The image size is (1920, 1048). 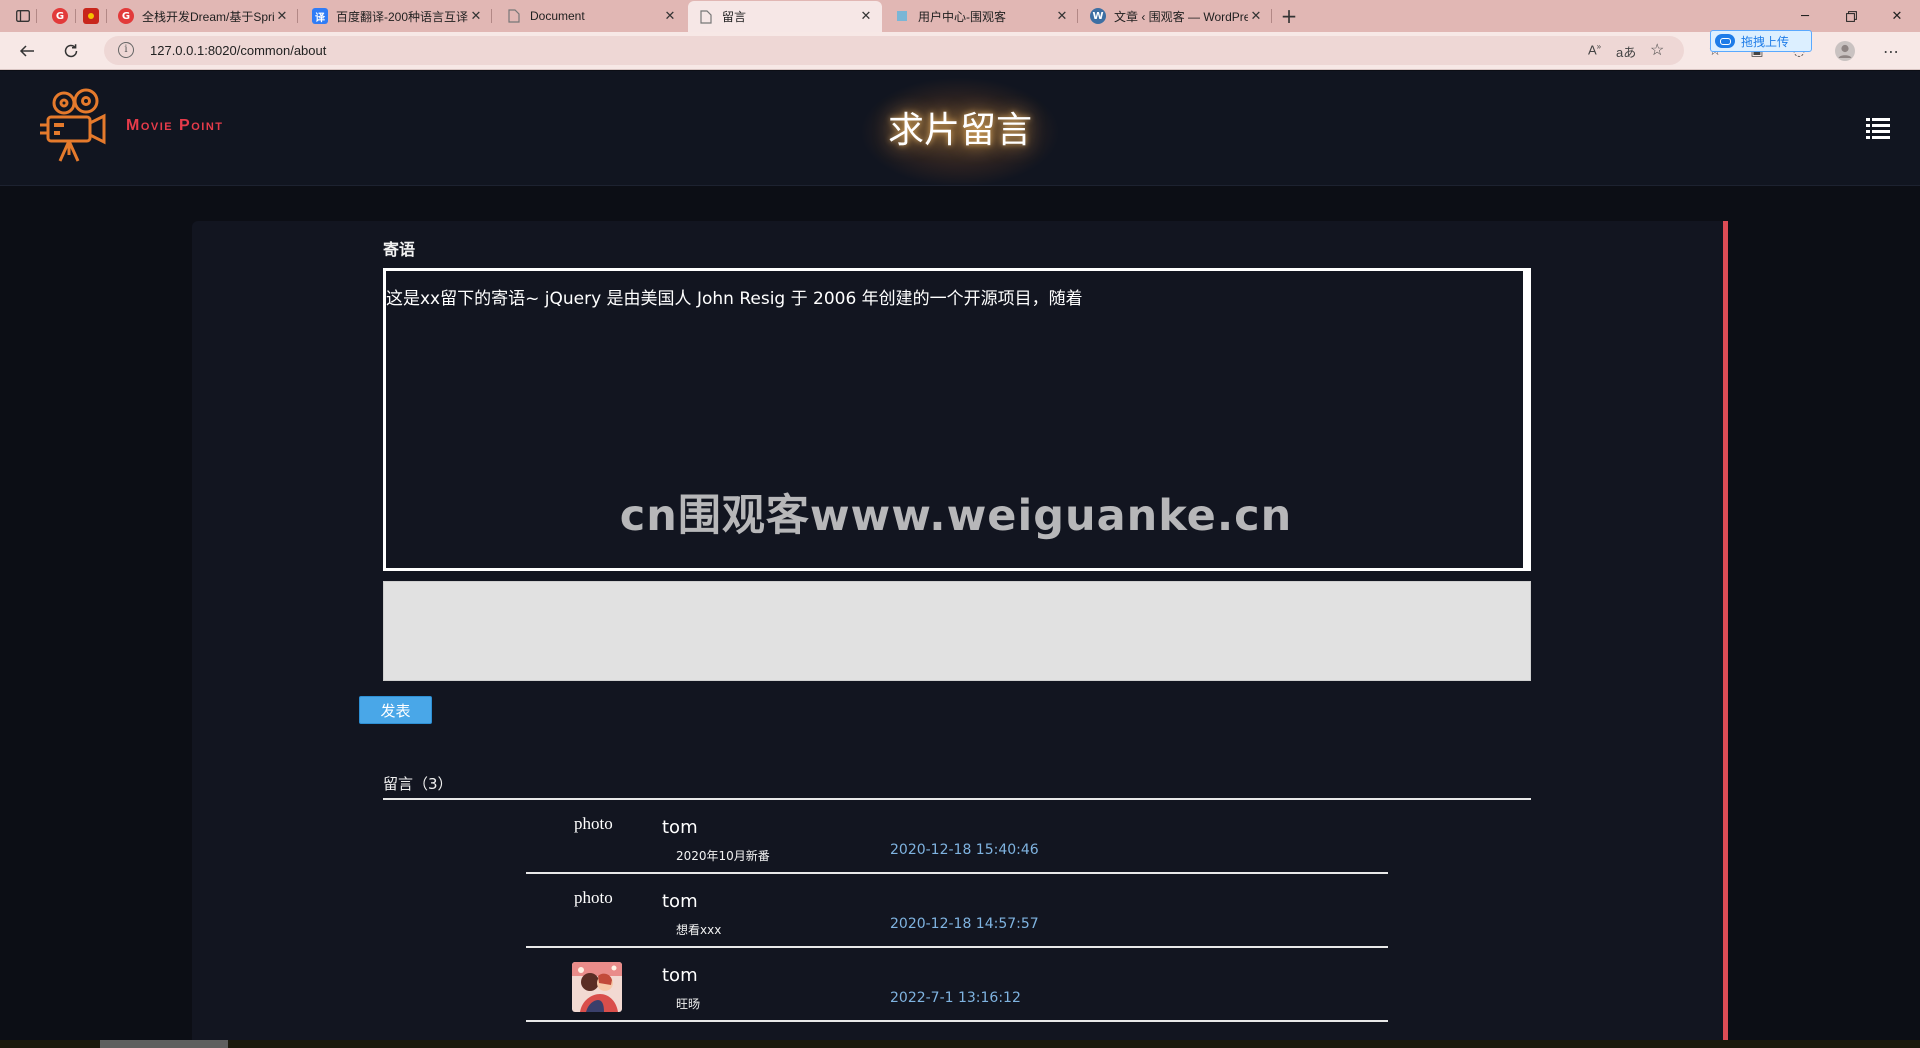 I want to click on info-icon: i, so click(x=126, y=50).